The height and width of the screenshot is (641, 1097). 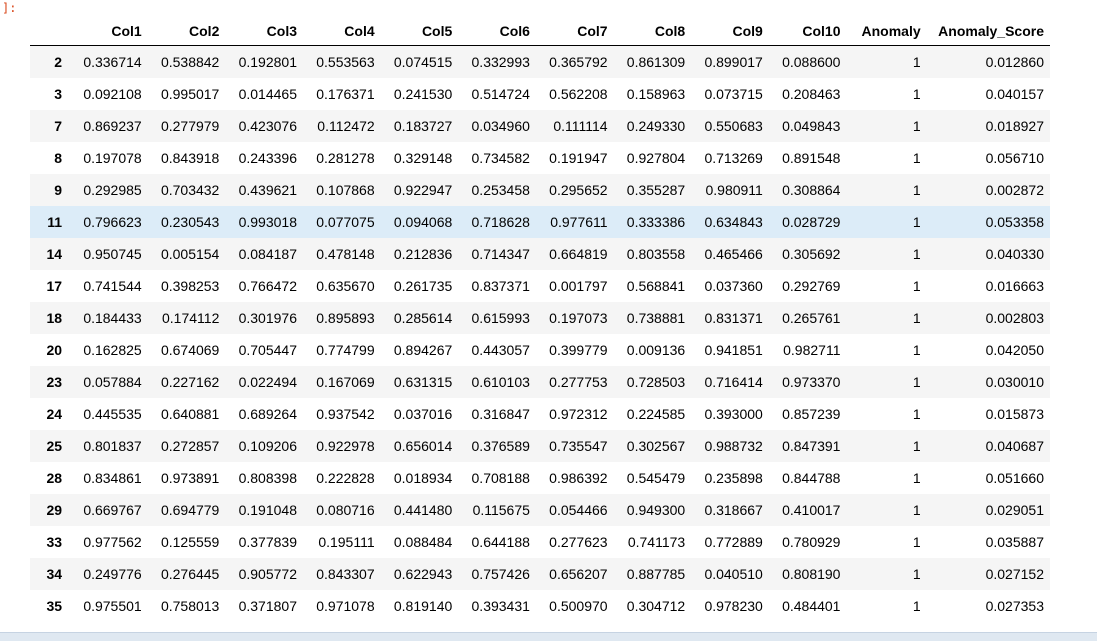 What do you see at coordinates (500, 478) in the screenshot?
I see `table-cell: 0.708188` at bounding box center [500, 478].